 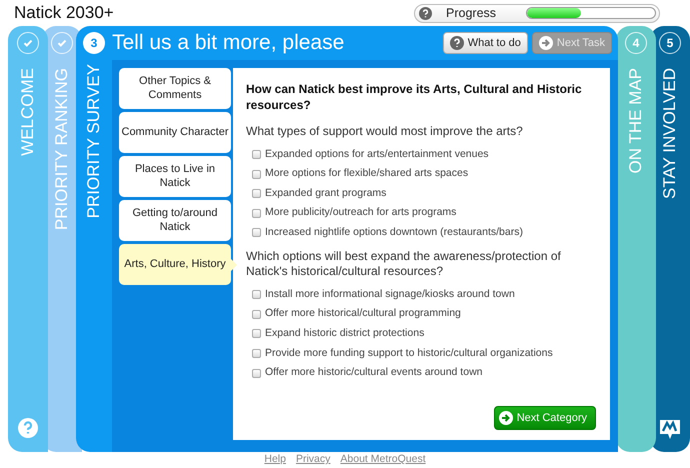 I want to click on option-label: Offer more historical/cultural programming, so click(x=363, y=314).